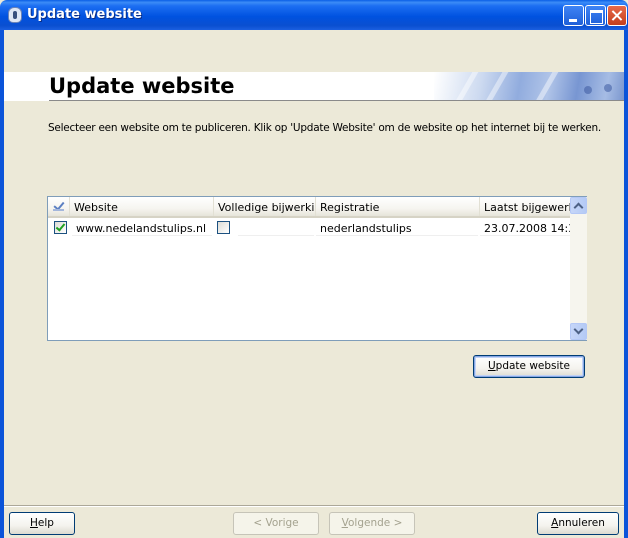  I want to click on chevron-up-icon, so click(578, 207).